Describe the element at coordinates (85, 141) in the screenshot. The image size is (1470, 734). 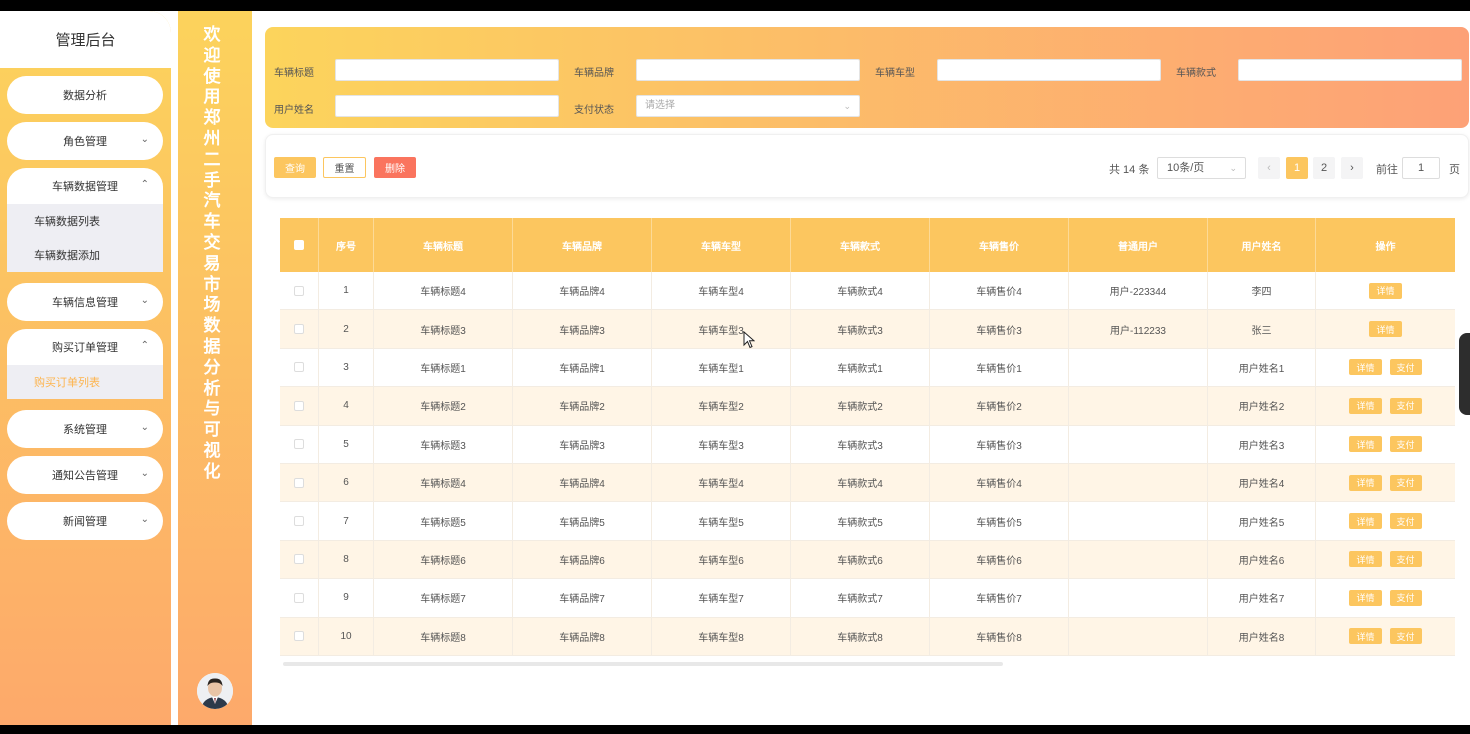
I see `sidebar-item-role-mgmt: 角色管理 ⌄` at that location.